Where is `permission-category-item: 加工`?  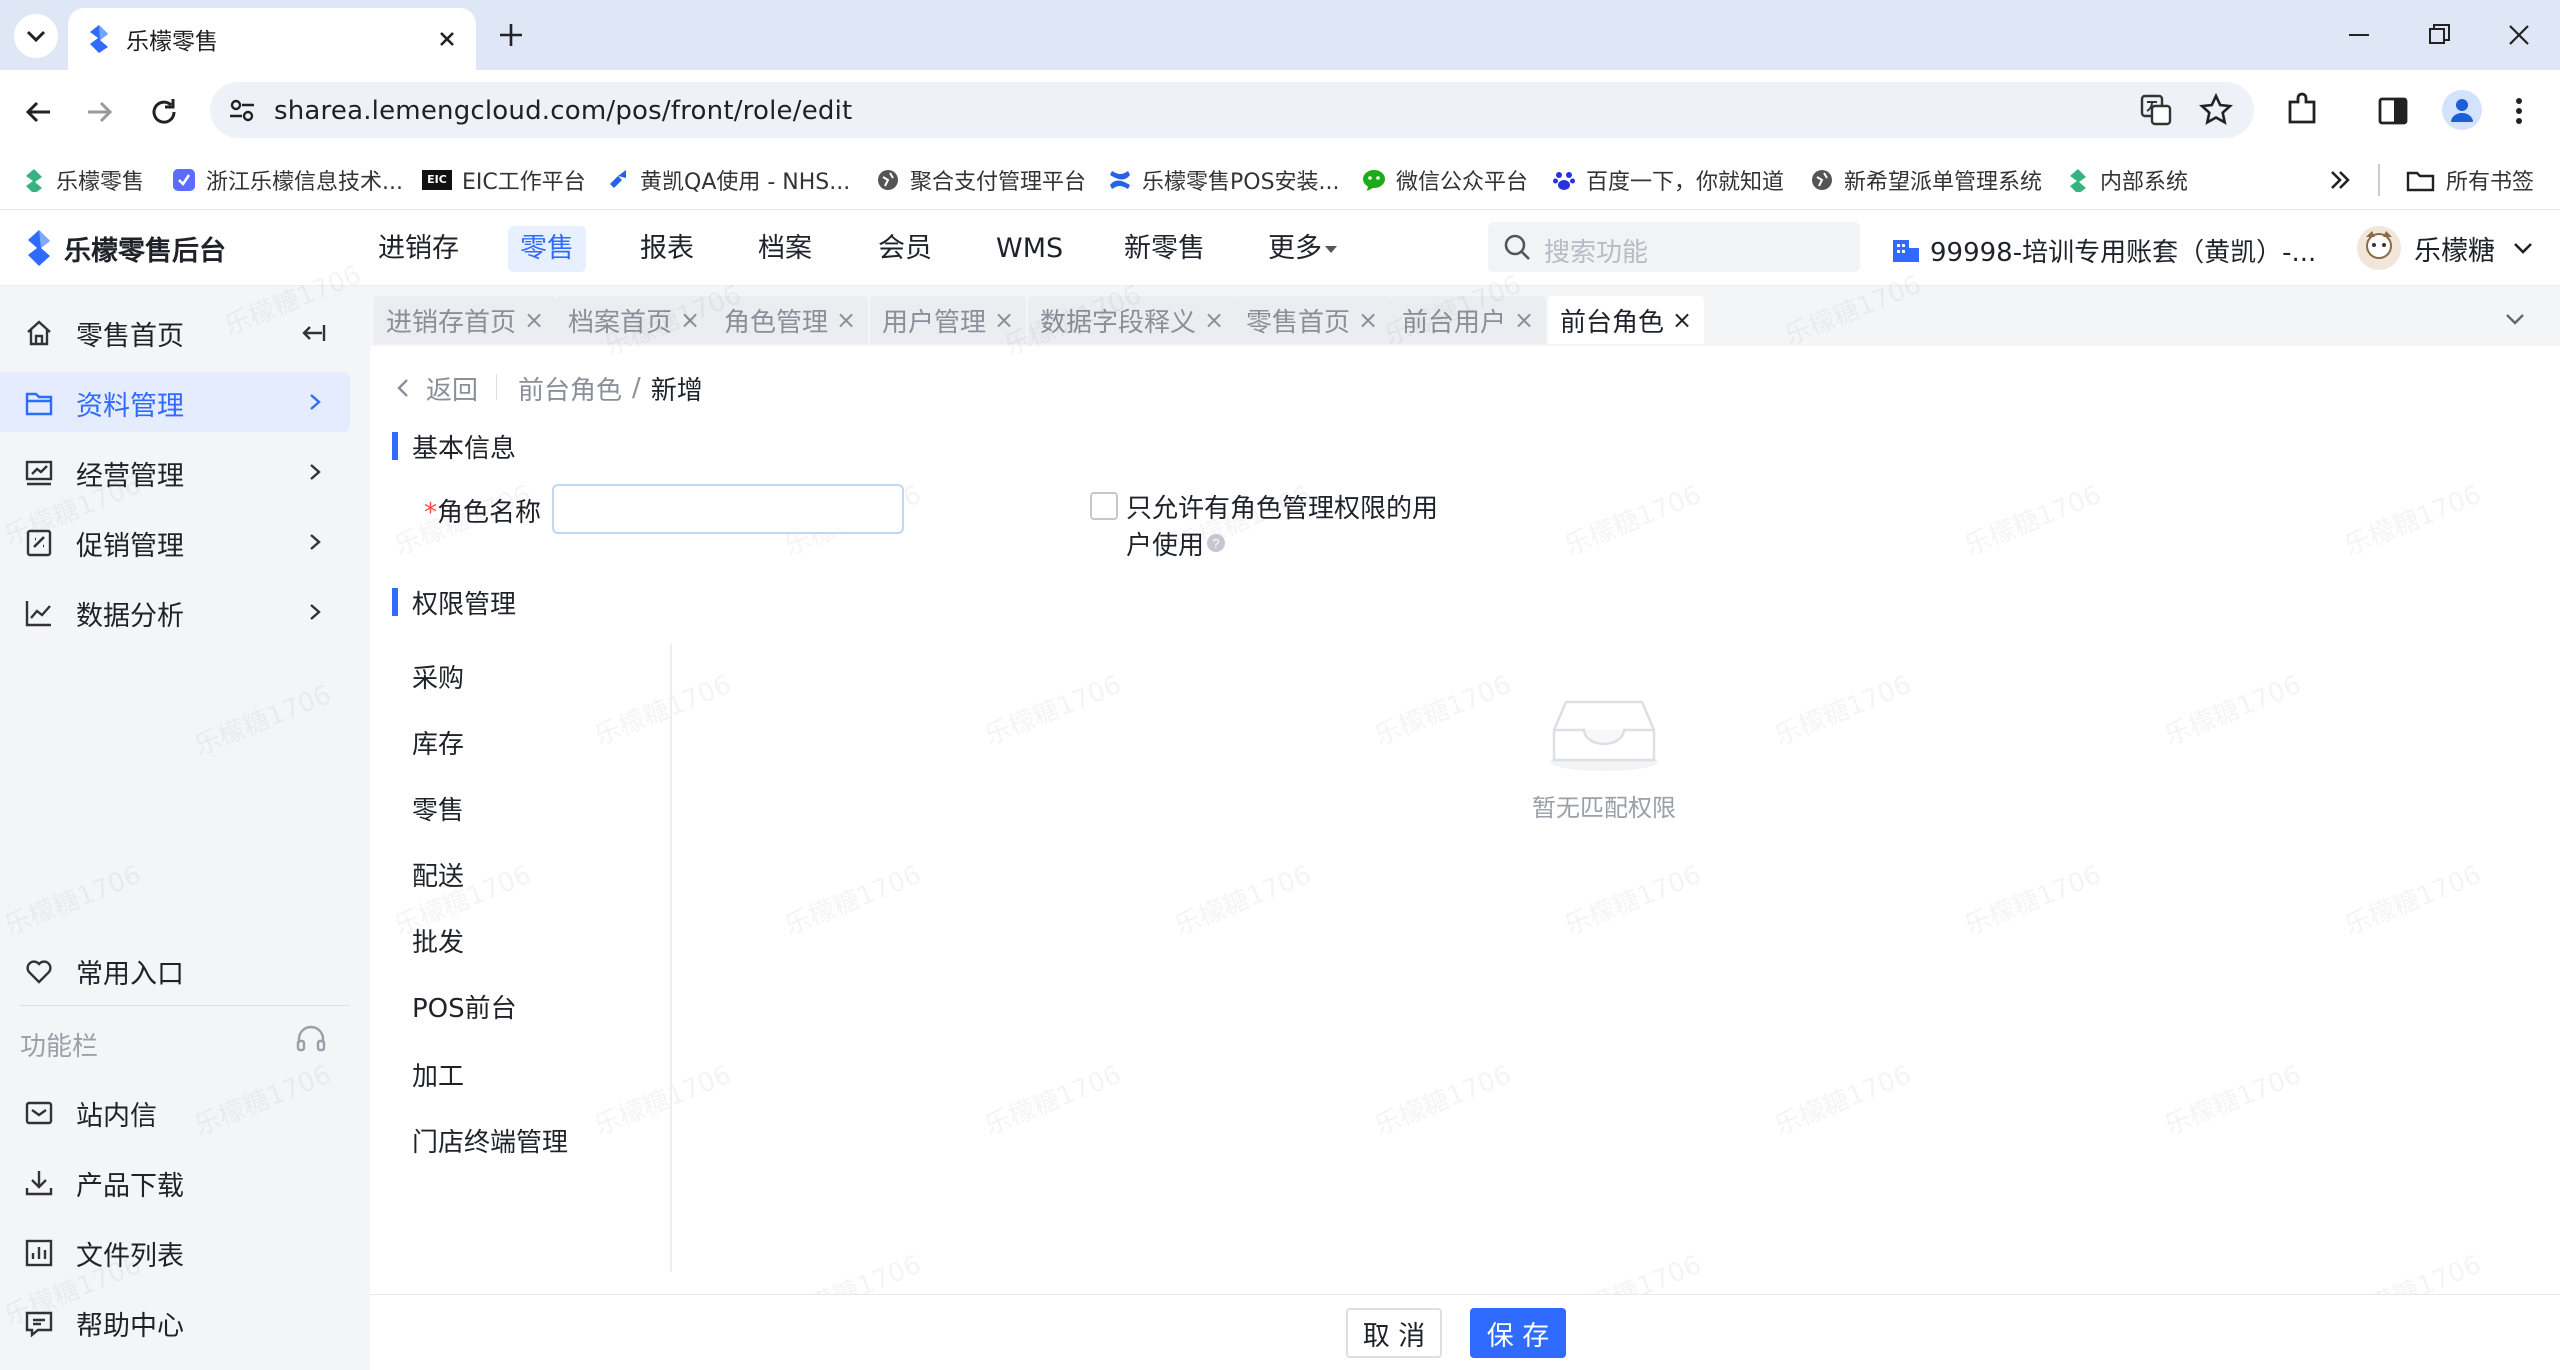 permission-category-item: 加工 is located at coordinates (438, 1074).